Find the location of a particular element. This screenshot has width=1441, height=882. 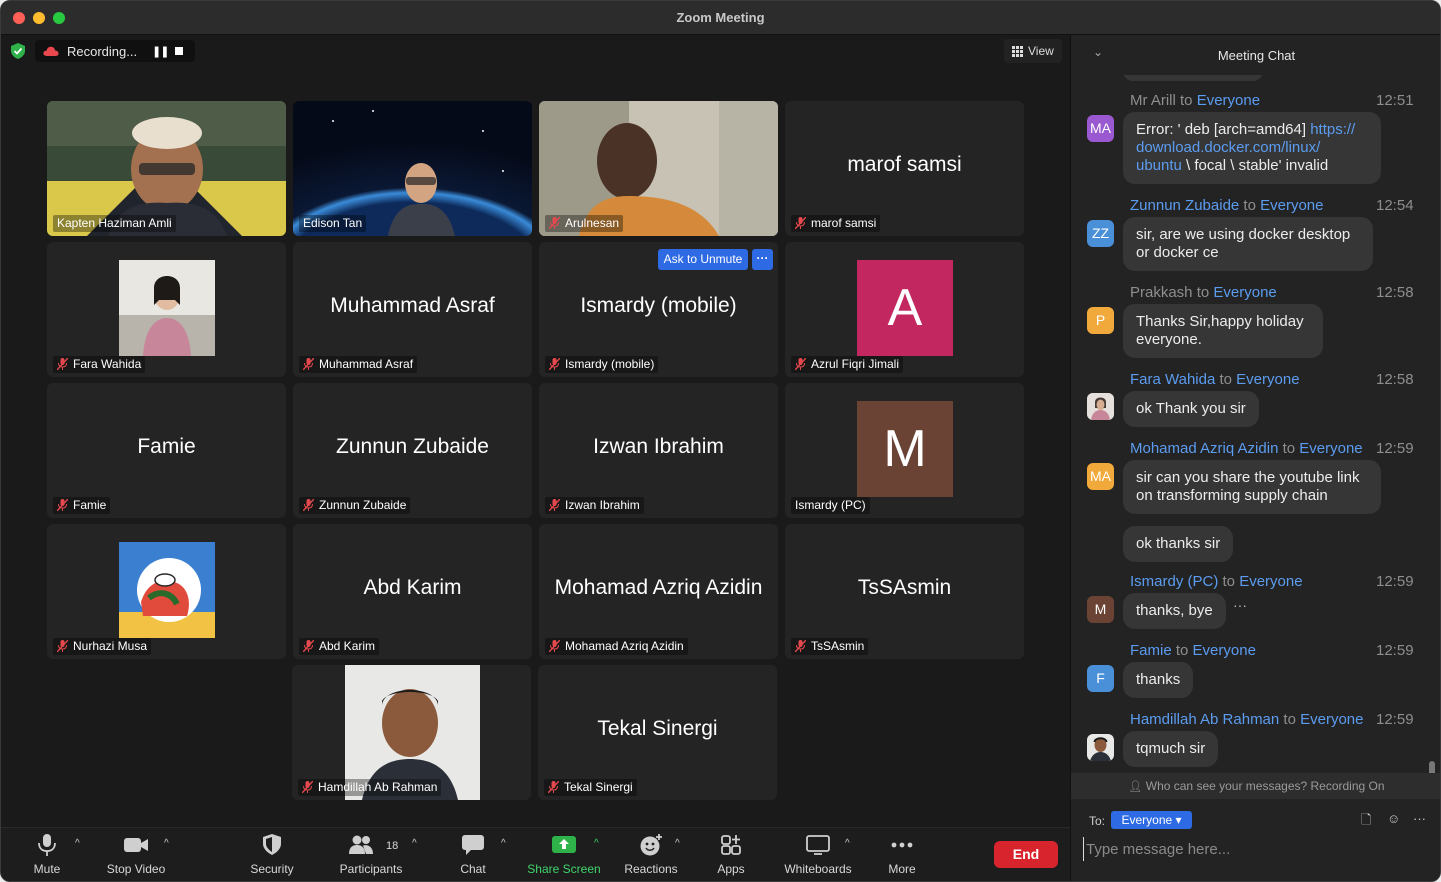

chat-message-input is located at coordinates (1253, 849).